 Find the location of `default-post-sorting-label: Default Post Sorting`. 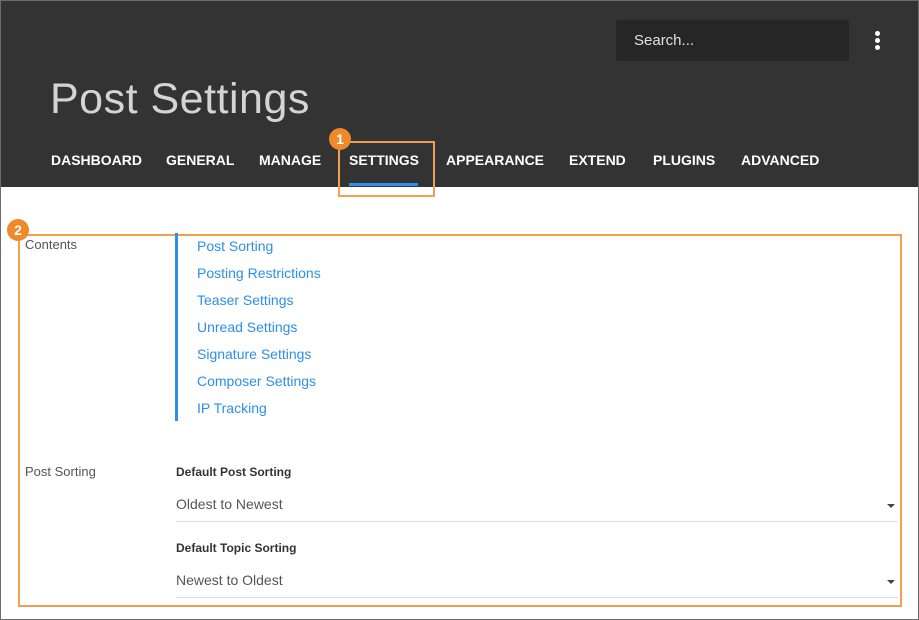

default-post-sorting-label: Default Post Sorting is located at coordinates (234, 472).